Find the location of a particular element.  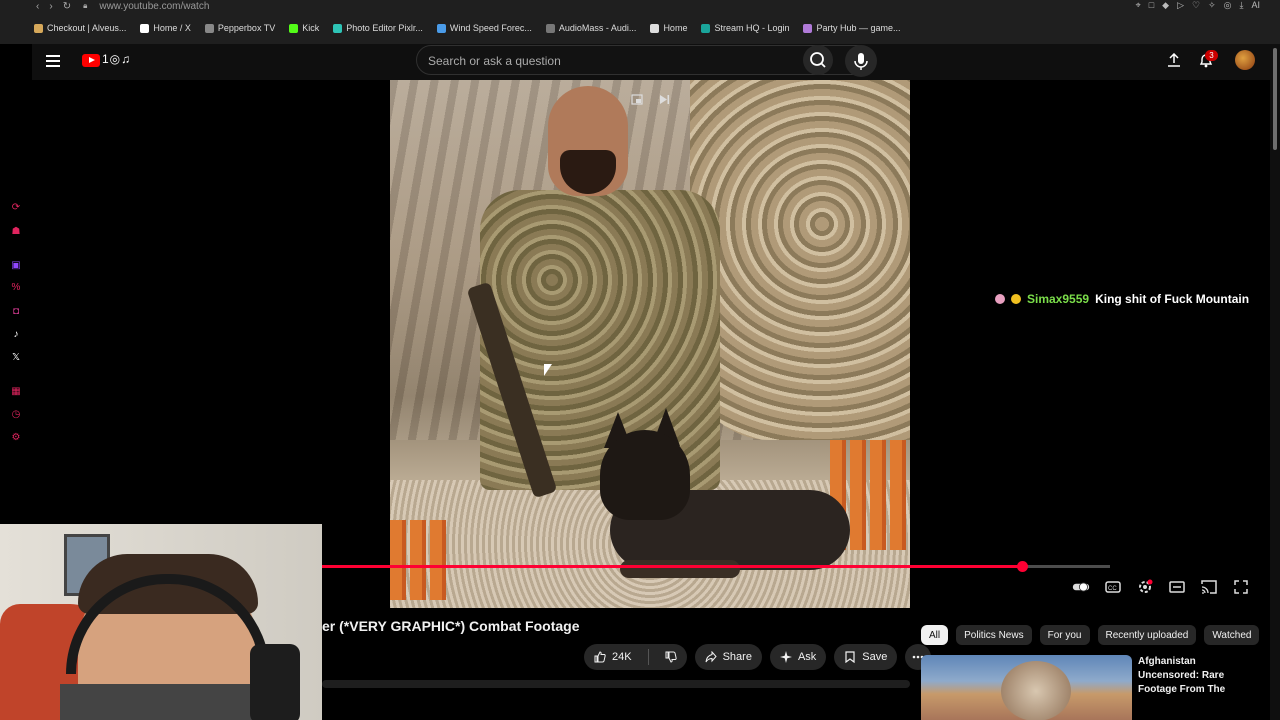

profile-icon: ◎ is located at coordinates (1228, 5).